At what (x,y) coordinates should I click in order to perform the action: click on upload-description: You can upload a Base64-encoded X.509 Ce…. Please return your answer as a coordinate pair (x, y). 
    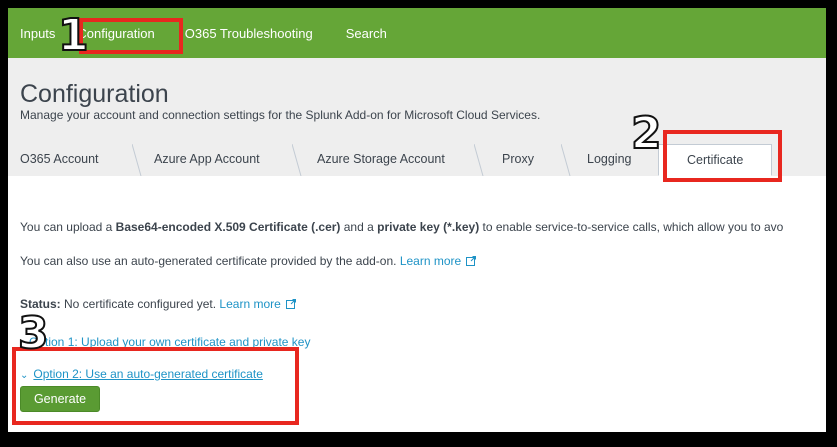
    Looking at the image, I should click on (402, 227).